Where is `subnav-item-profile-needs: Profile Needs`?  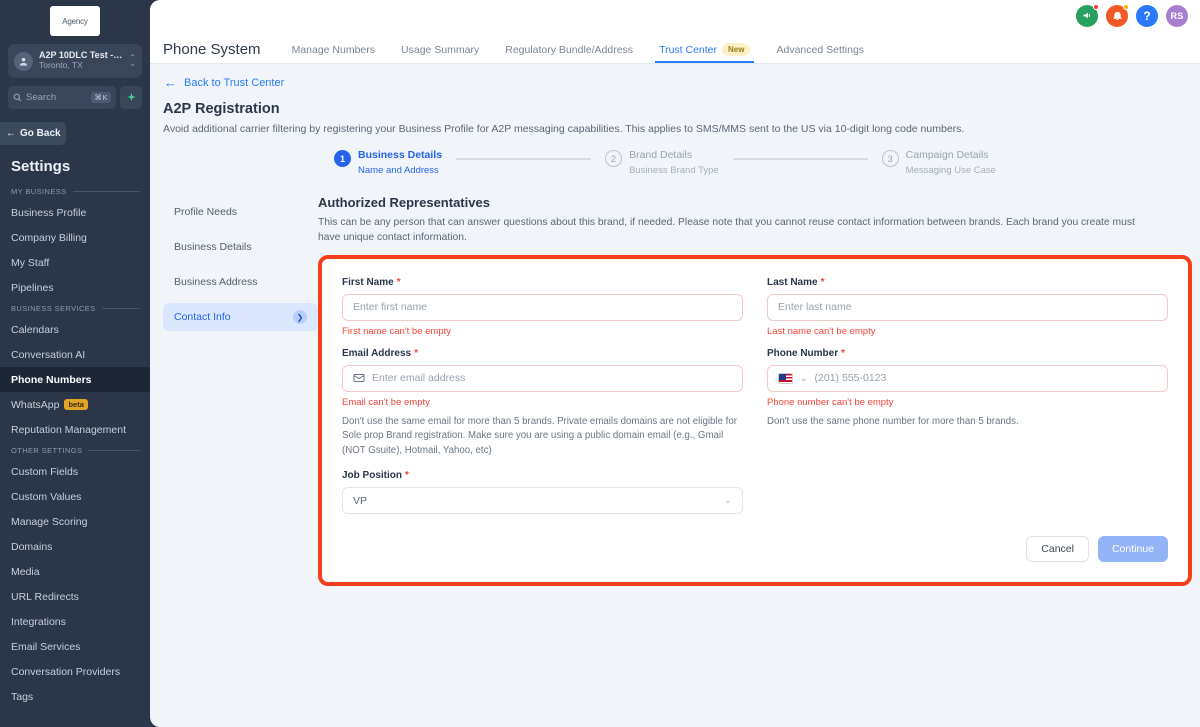 subnav-item-profile-needs: Profile Needs is located at coordinates (240, 212).